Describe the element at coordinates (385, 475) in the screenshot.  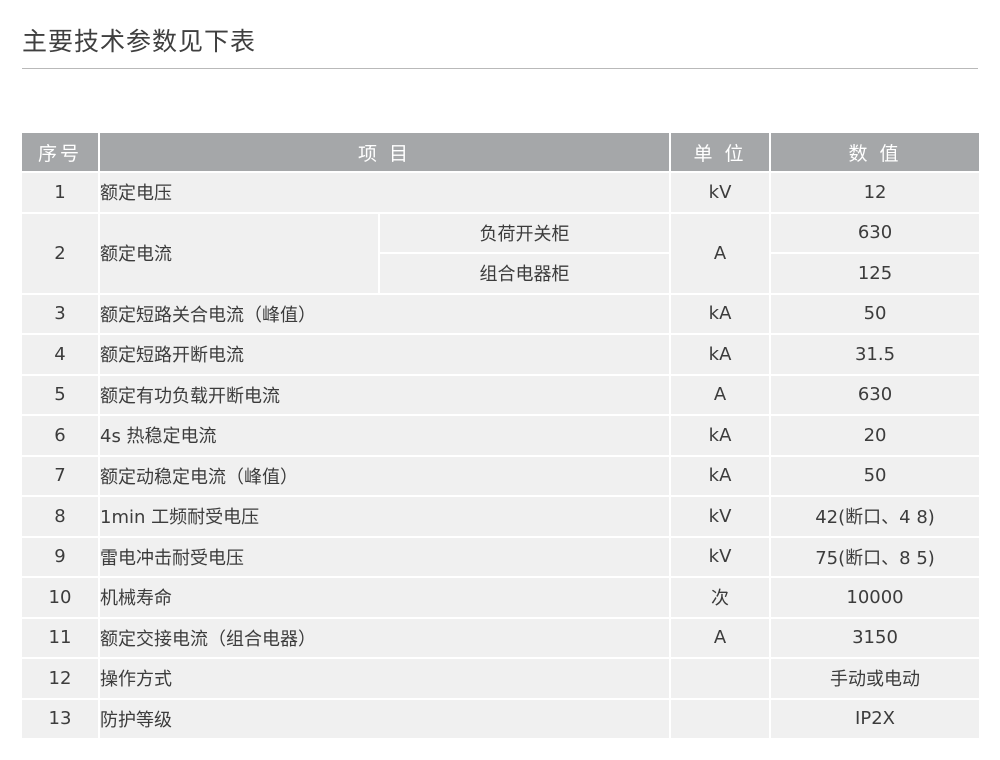
I see `row-item: 额定动稳定电流（峰值）` at that location.